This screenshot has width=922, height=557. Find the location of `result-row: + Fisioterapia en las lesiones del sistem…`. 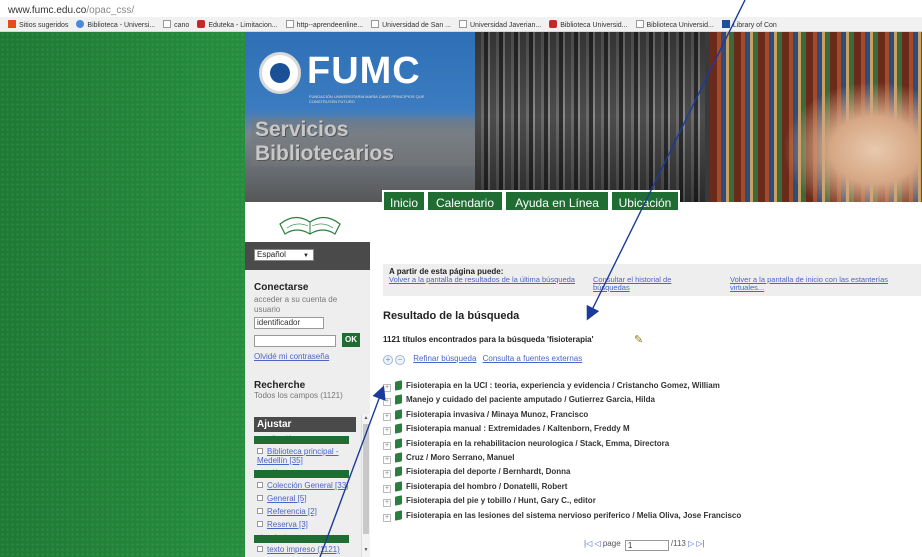

result-row: + Fisioterapia en las lesiones del sistem… is located at coordinates (652, 516).